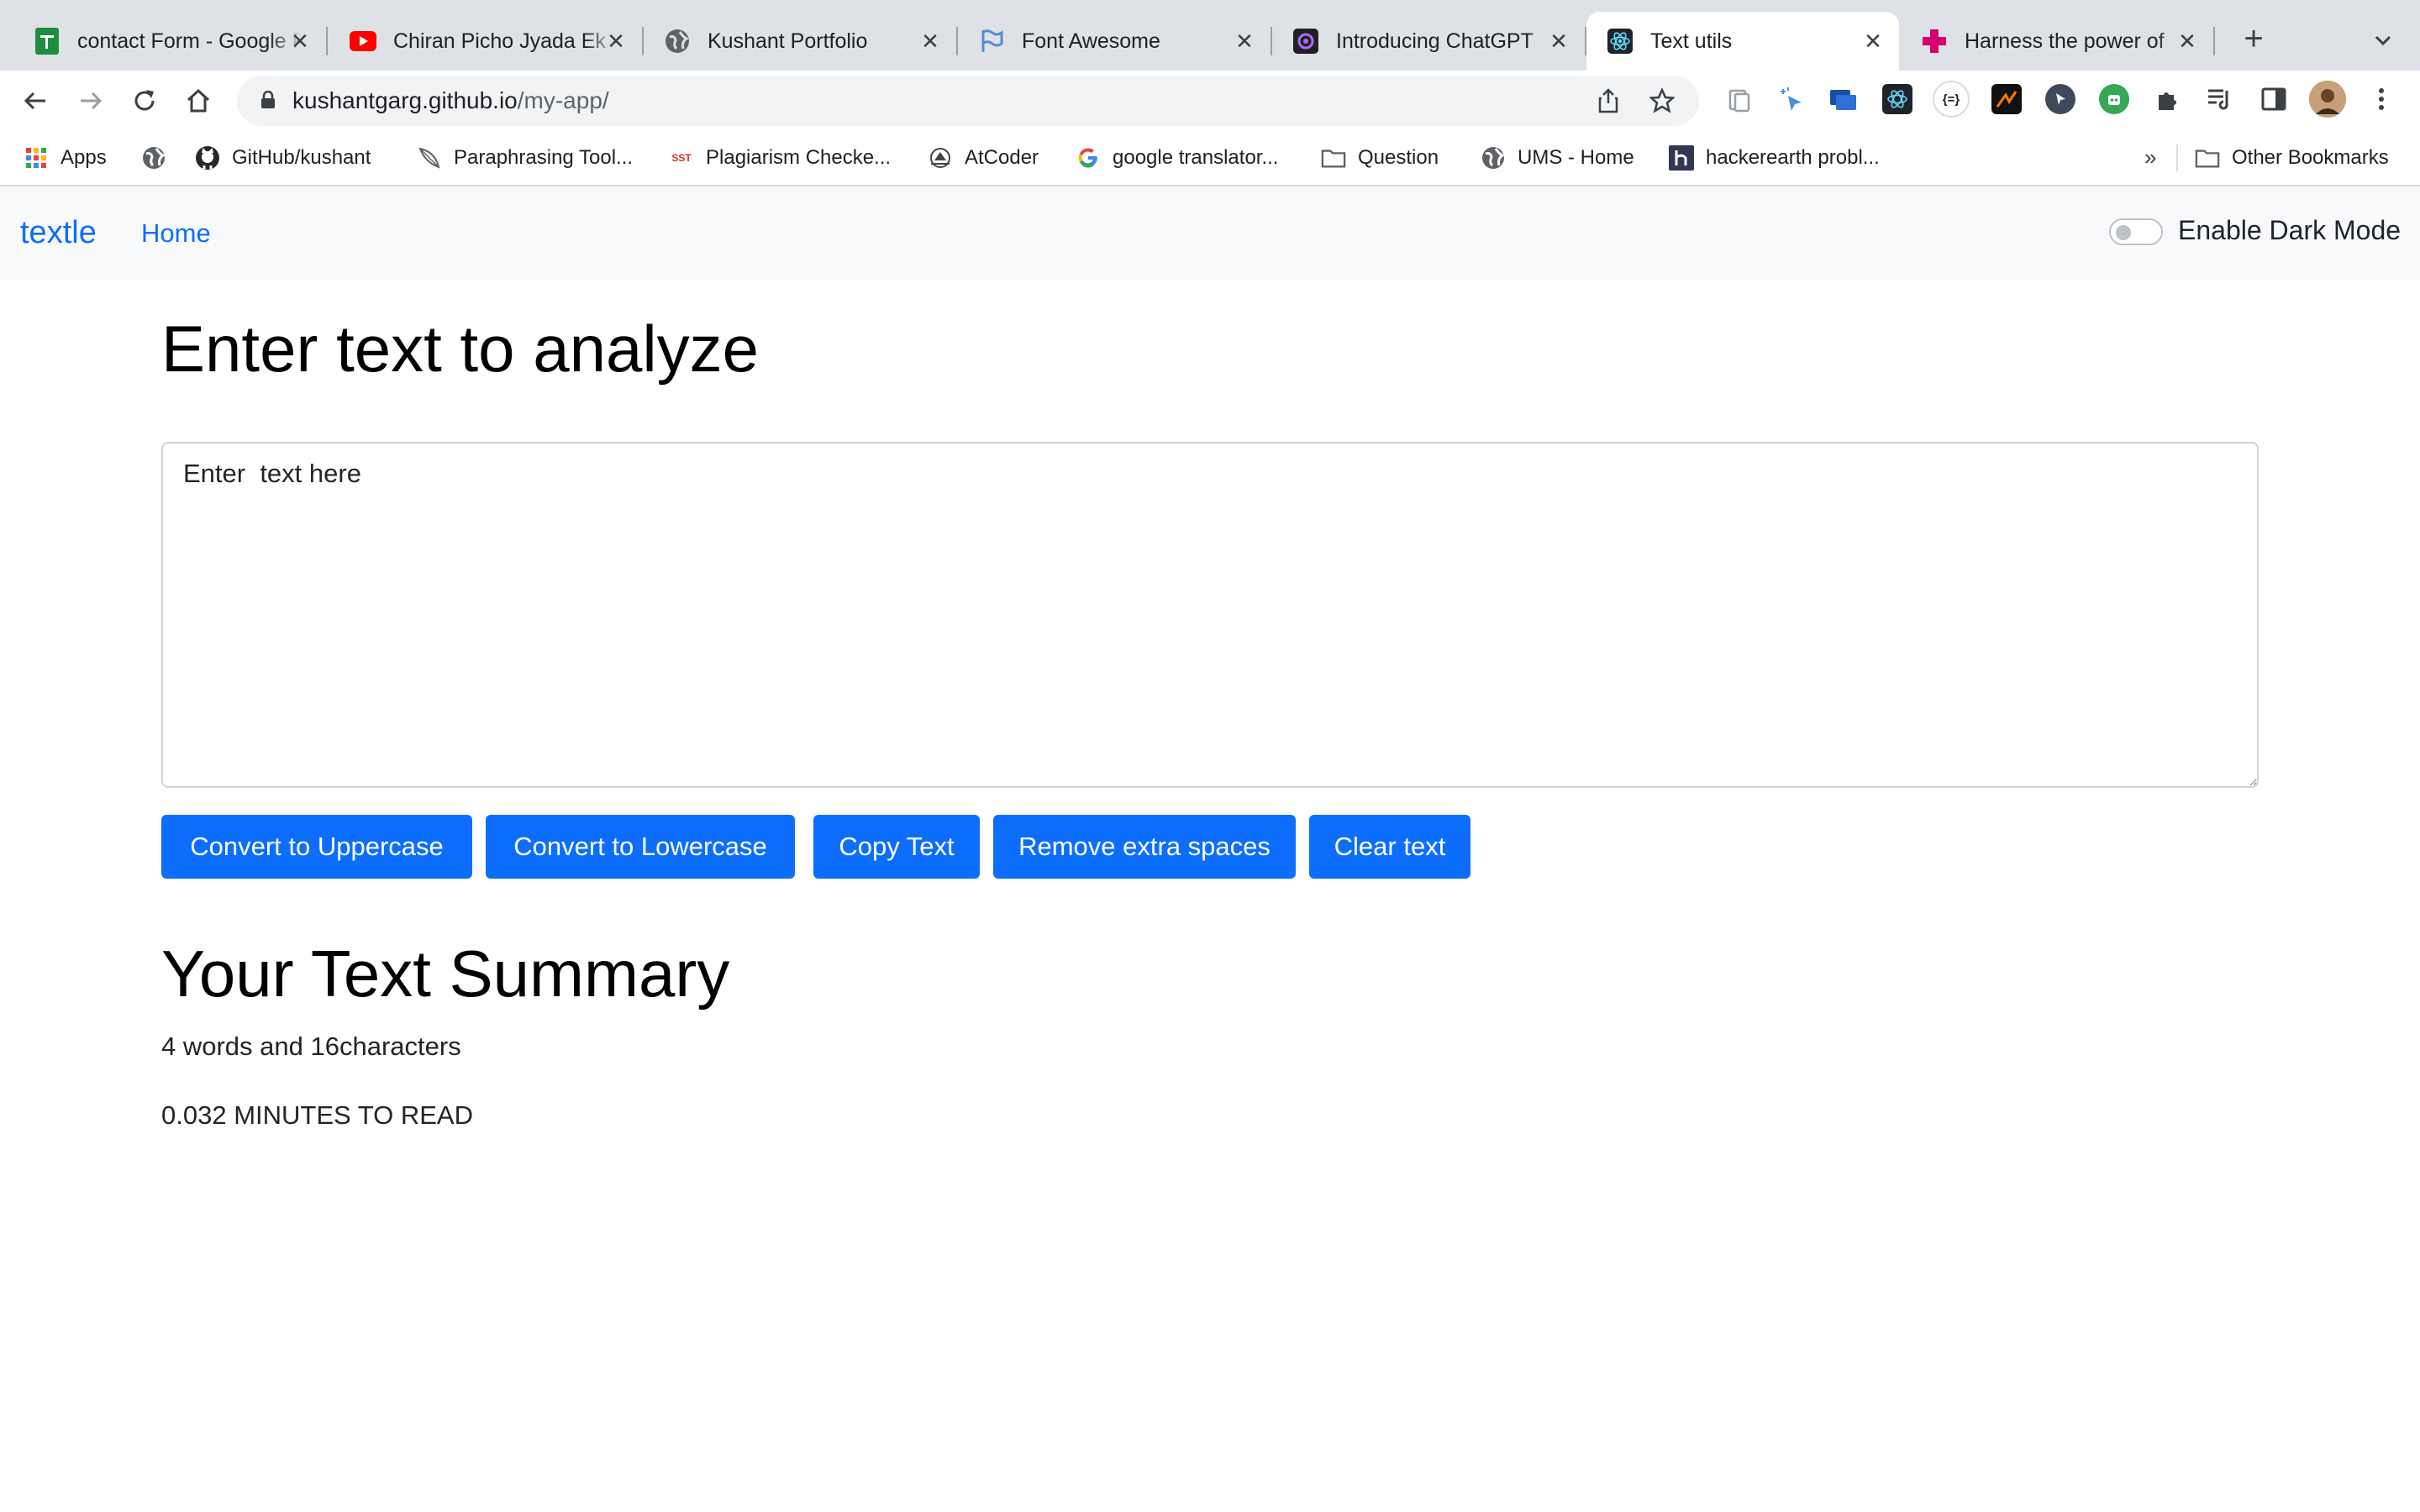 This screenshot has width=2420, height=1512. What do you see at coordinates (1897, 99) in the screenshot?
I see `react-devtools-icon` at bounding box center [1897, 99].